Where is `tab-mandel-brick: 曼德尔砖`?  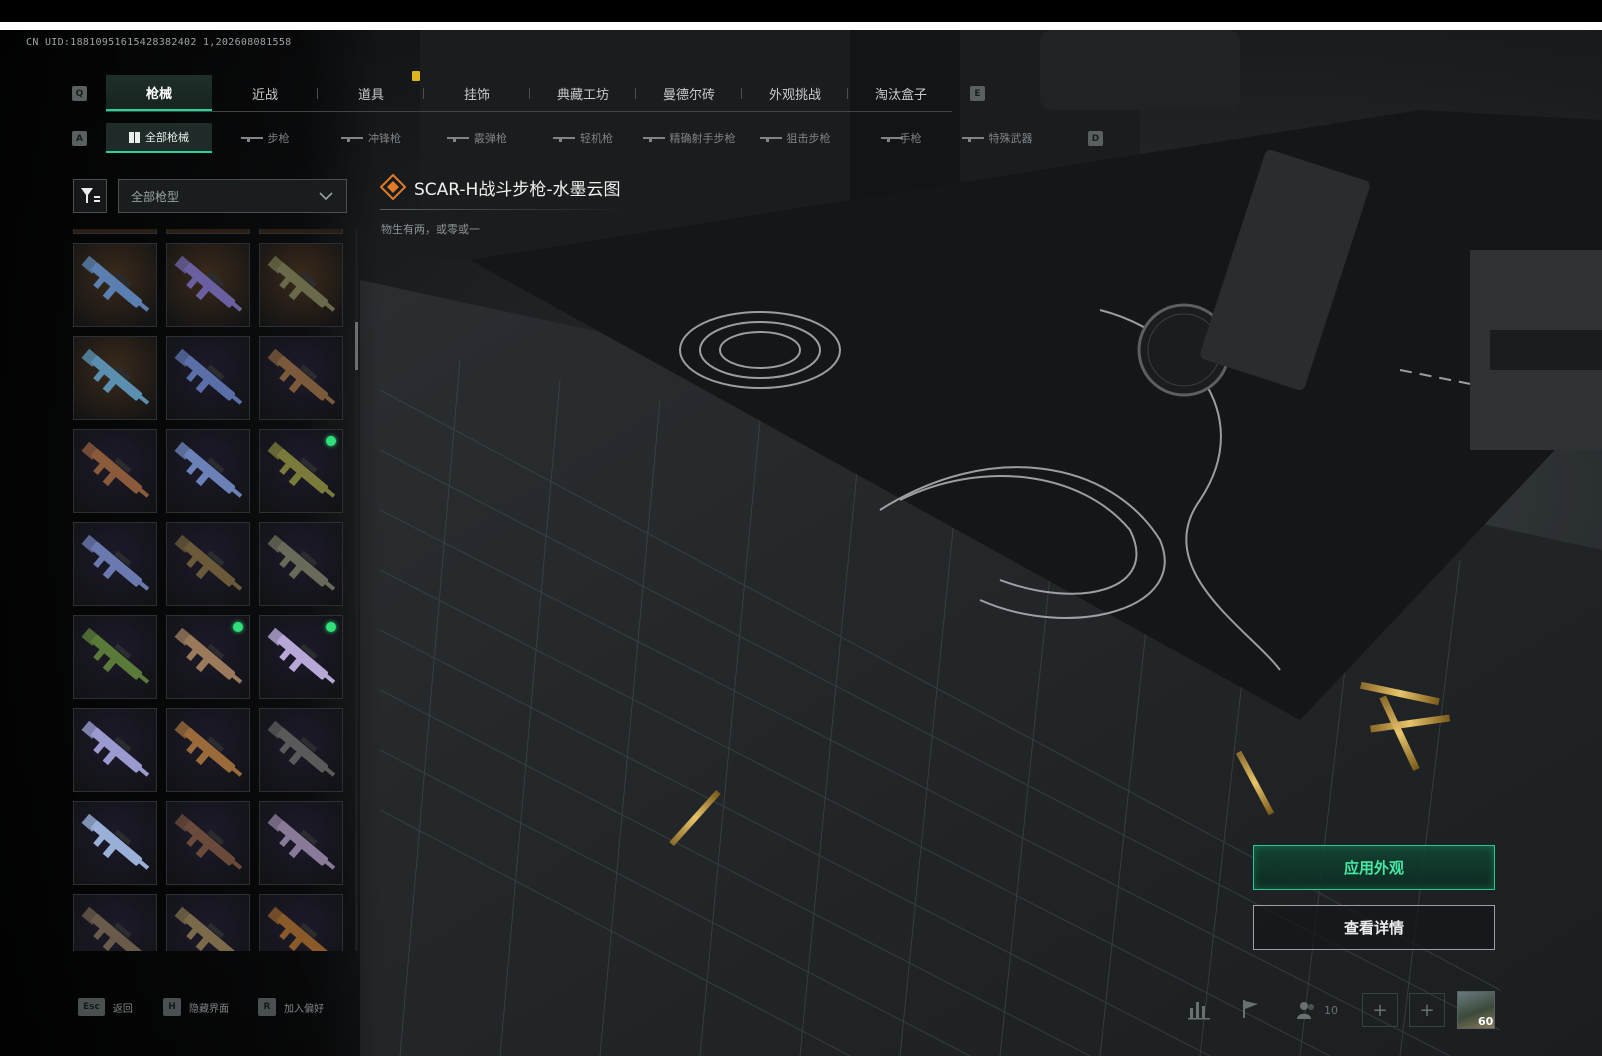
tab-mandel-brick: 曼德尔砖 is located at coordinates (689, 93).